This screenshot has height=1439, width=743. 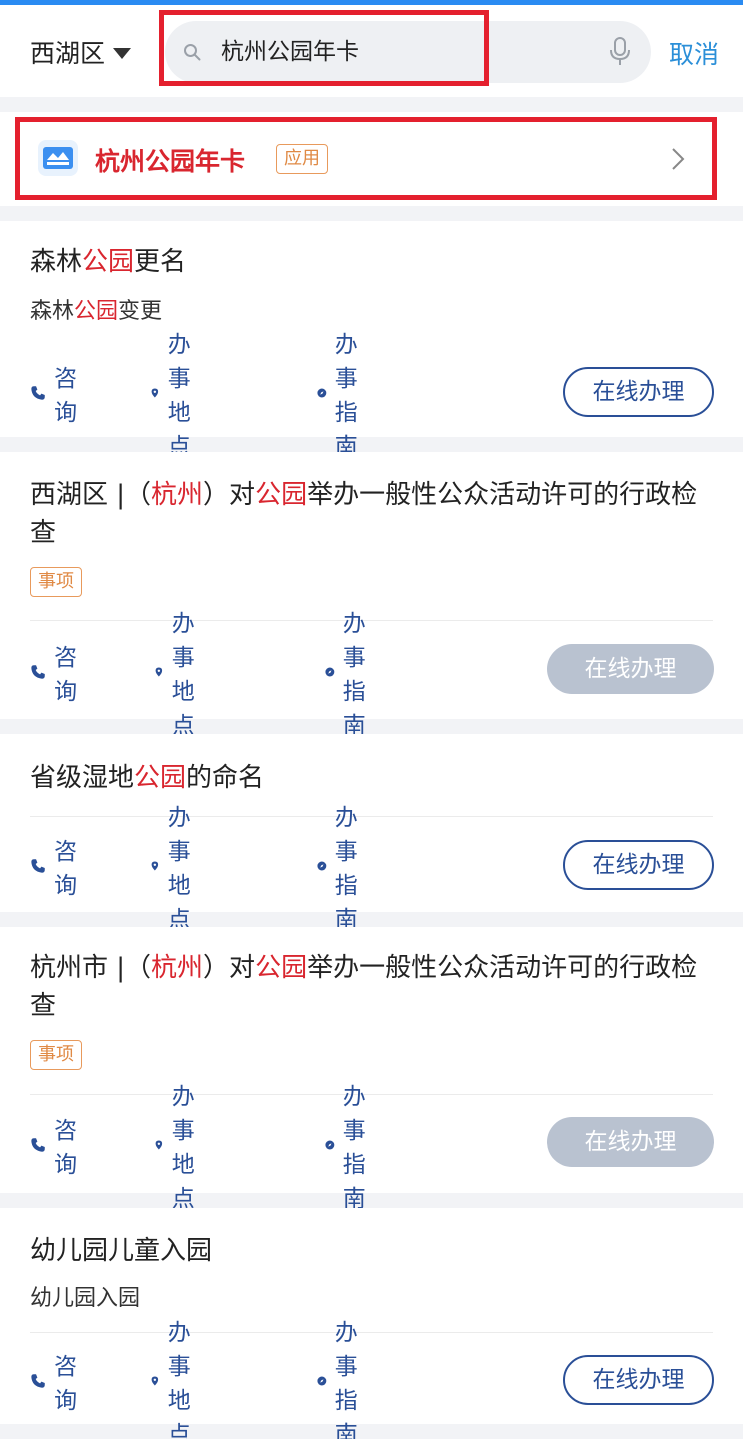 What do you see at coordinates (68, 53) in the screenshot?
I see `district-label: 西湖区` at bounding box center [68, 53].